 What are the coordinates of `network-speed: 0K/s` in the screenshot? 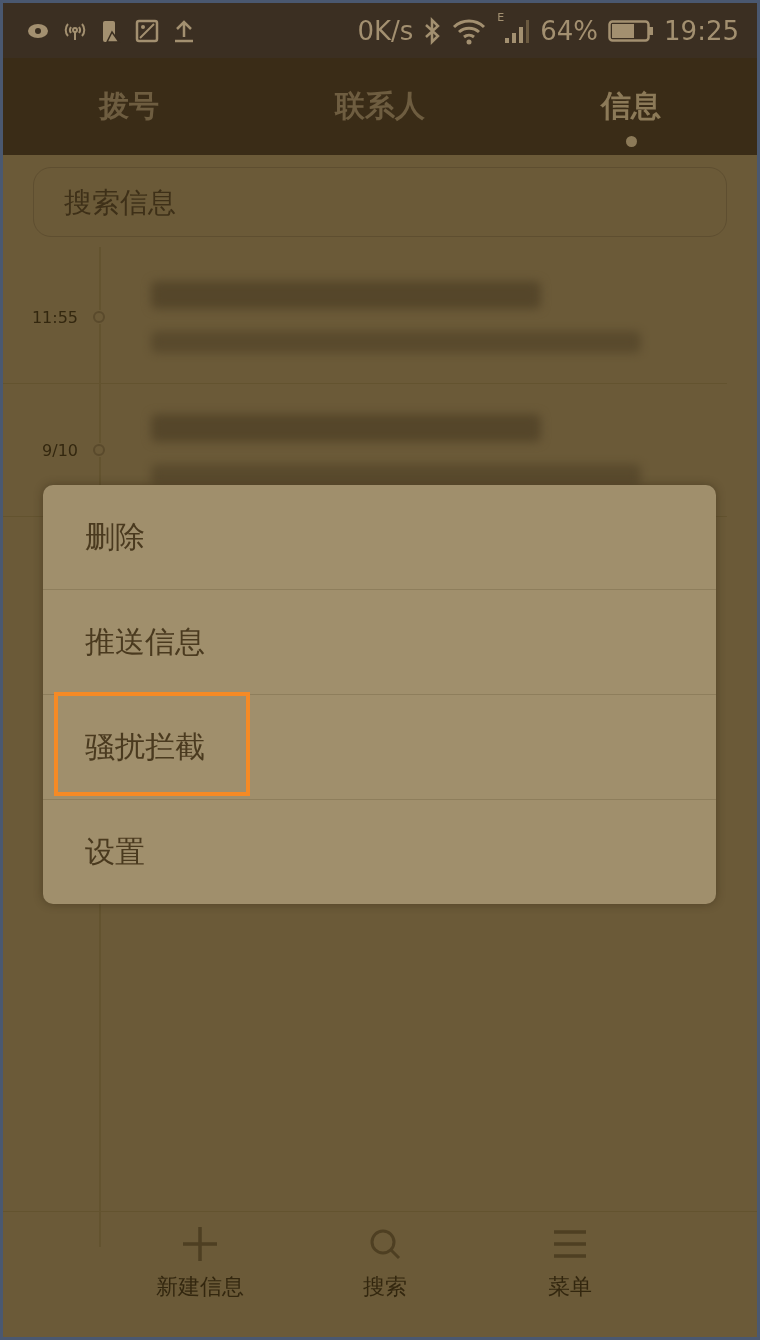 It's located at (385, 30).